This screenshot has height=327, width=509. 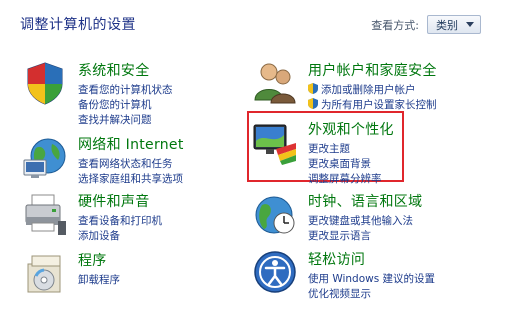 I want to click on shield-icon, so click(x=45, y=83).